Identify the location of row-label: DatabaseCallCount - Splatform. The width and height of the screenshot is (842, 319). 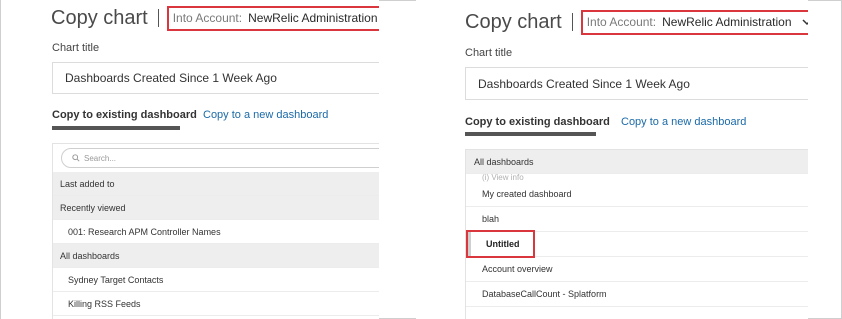
(544, 294).